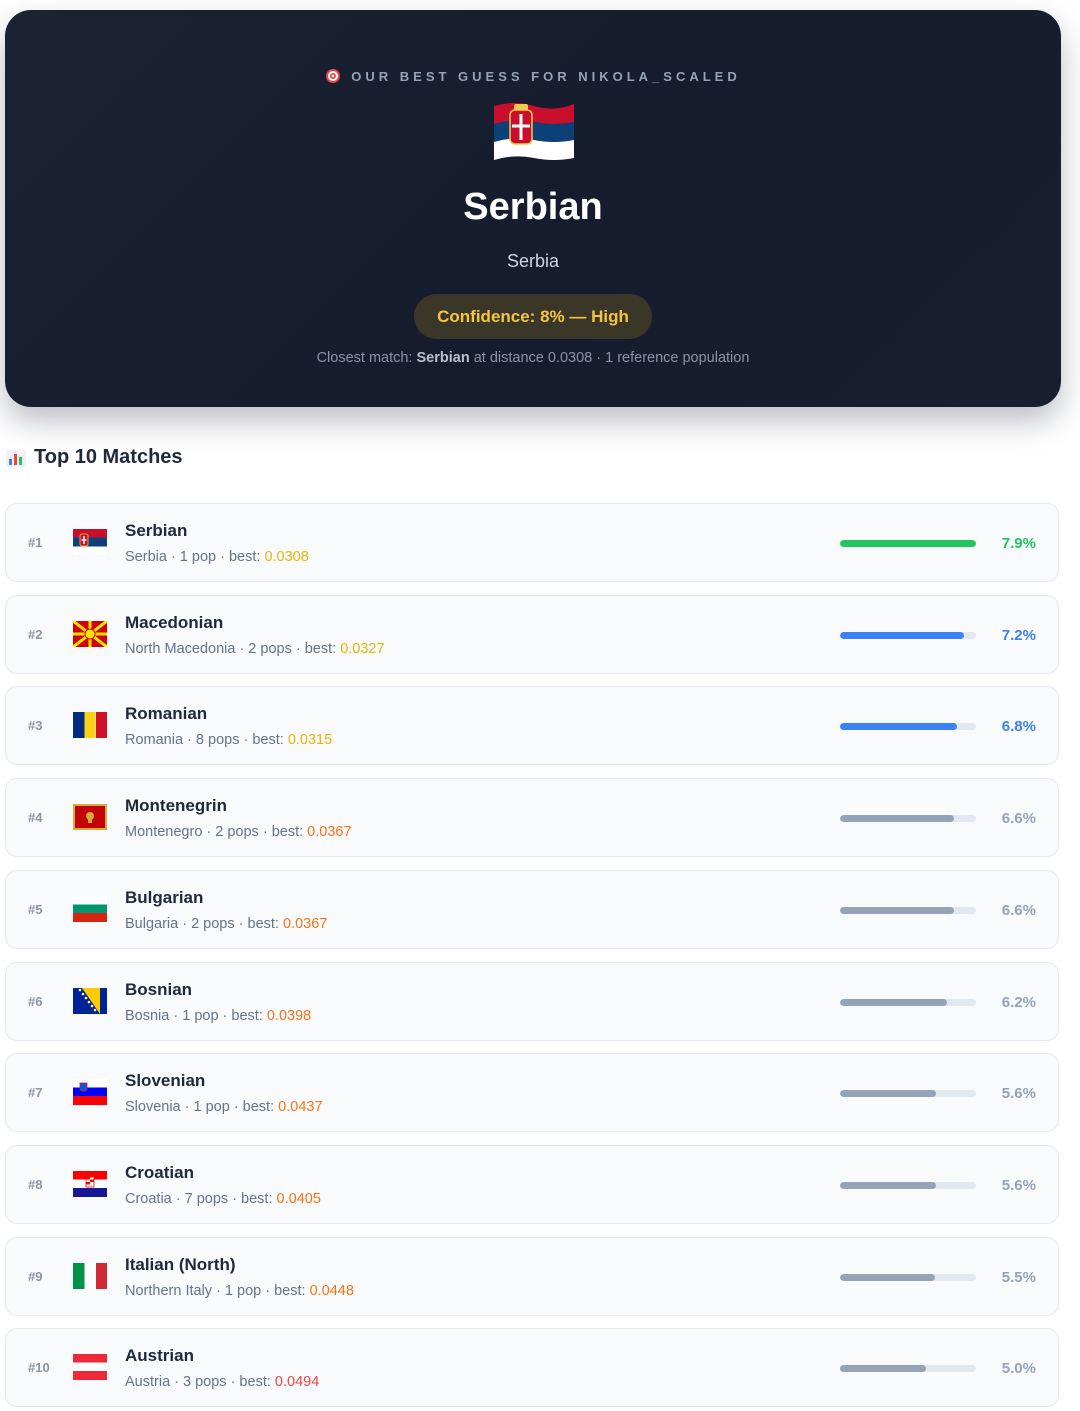  I want to click on italy-flag-icon, so click(90, 1275).